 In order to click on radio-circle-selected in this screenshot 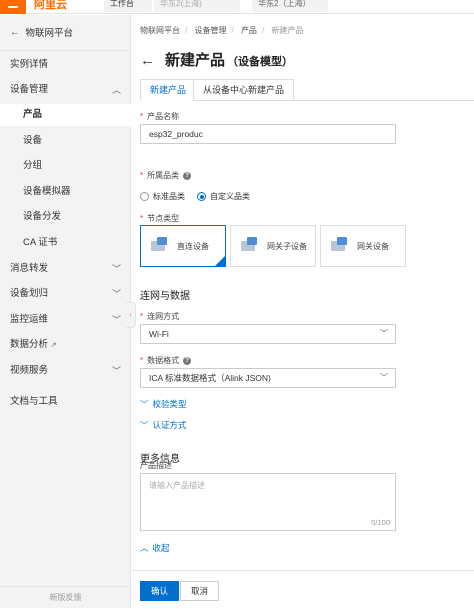, I will do `click(201, 196)`.